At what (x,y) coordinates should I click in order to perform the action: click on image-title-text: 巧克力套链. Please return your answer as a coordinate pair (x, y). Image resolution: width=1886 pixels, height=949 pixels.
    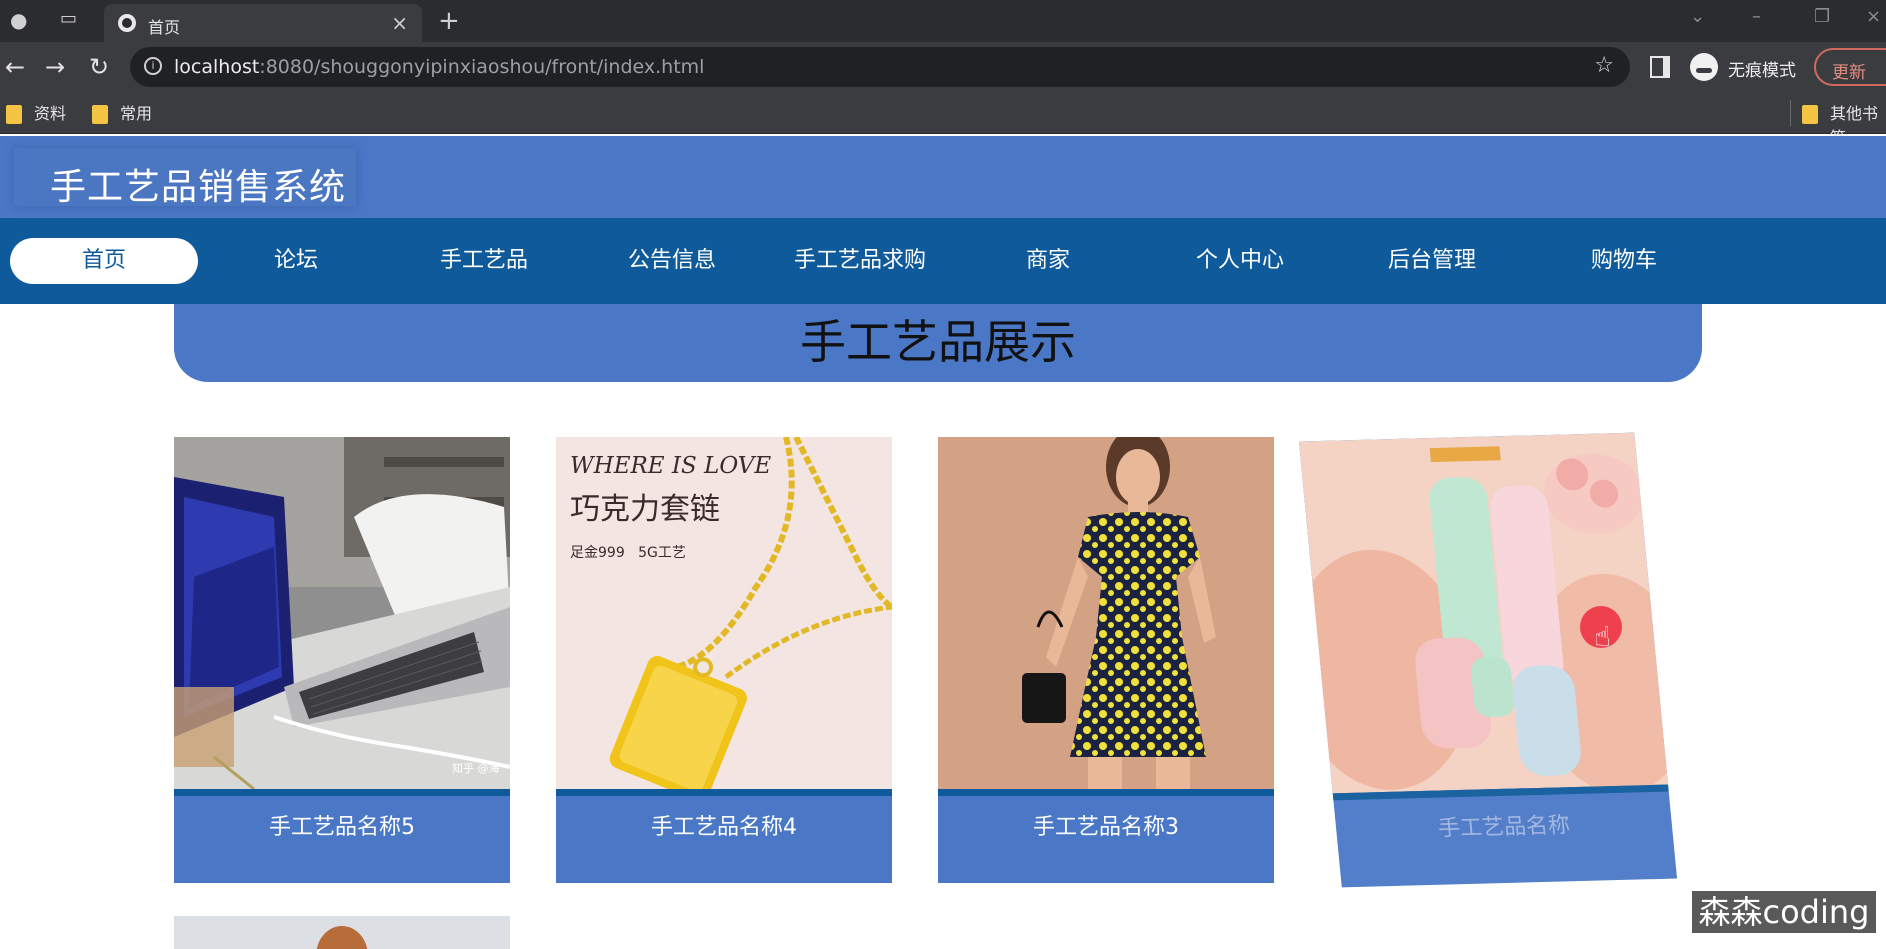
    Looking at the image, I should click on (645, 509).